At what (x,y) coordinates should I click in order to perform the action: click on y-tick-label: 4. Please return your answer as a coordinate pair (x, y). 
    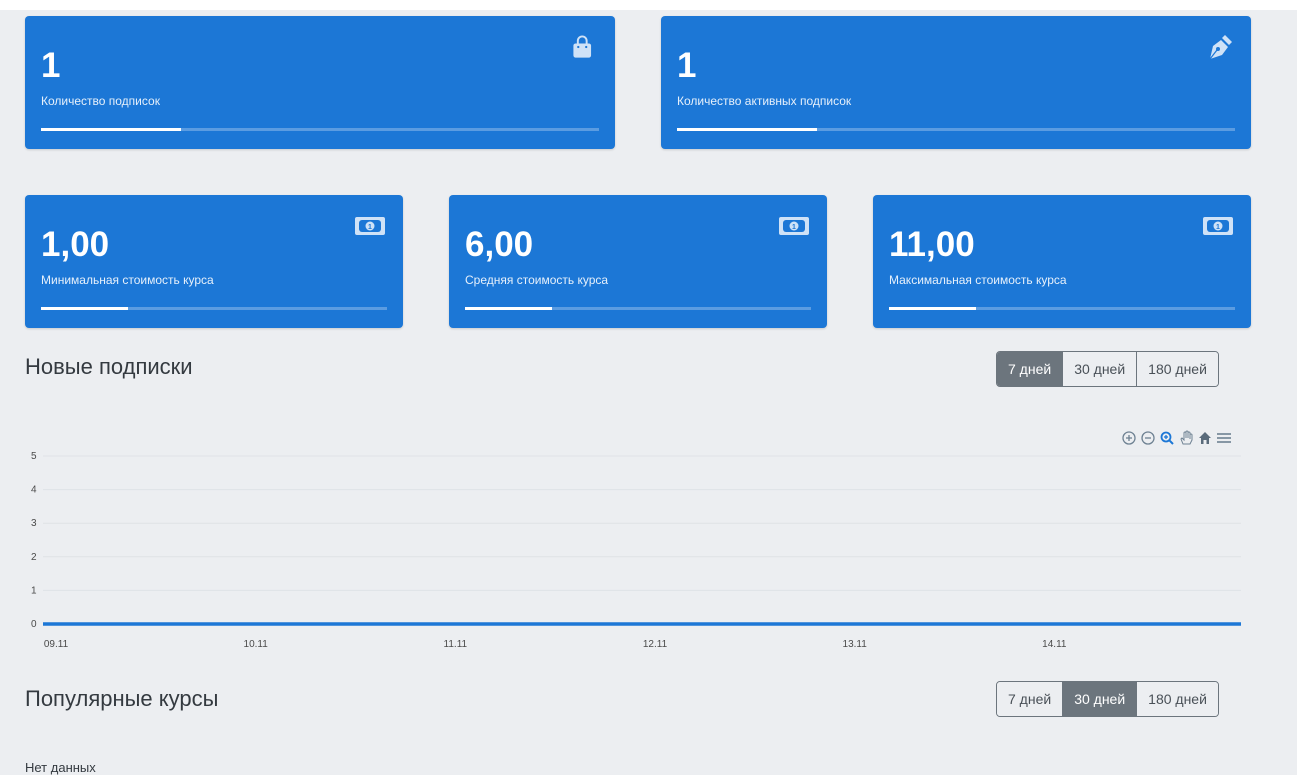
    Looking at the image, I should click on (34, 490).